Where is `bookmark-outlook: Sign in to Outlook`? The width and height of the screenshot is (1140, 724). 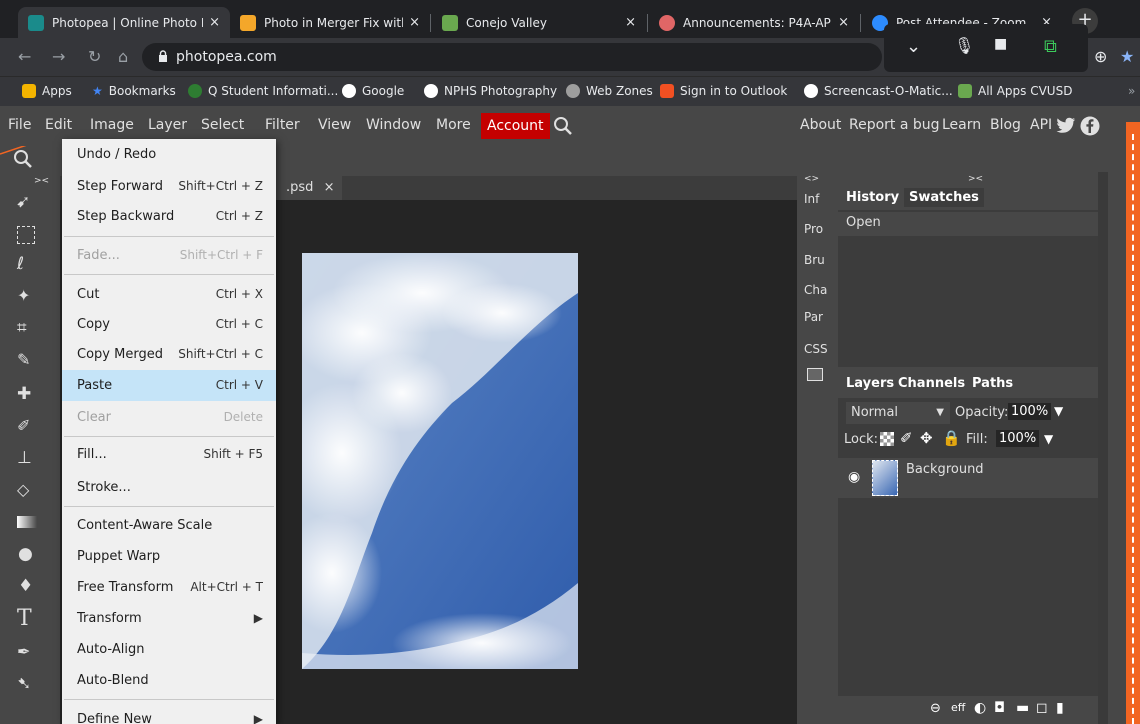 bookmark-outlook: Sign in to Outlook is located at coordinates (723, 91).